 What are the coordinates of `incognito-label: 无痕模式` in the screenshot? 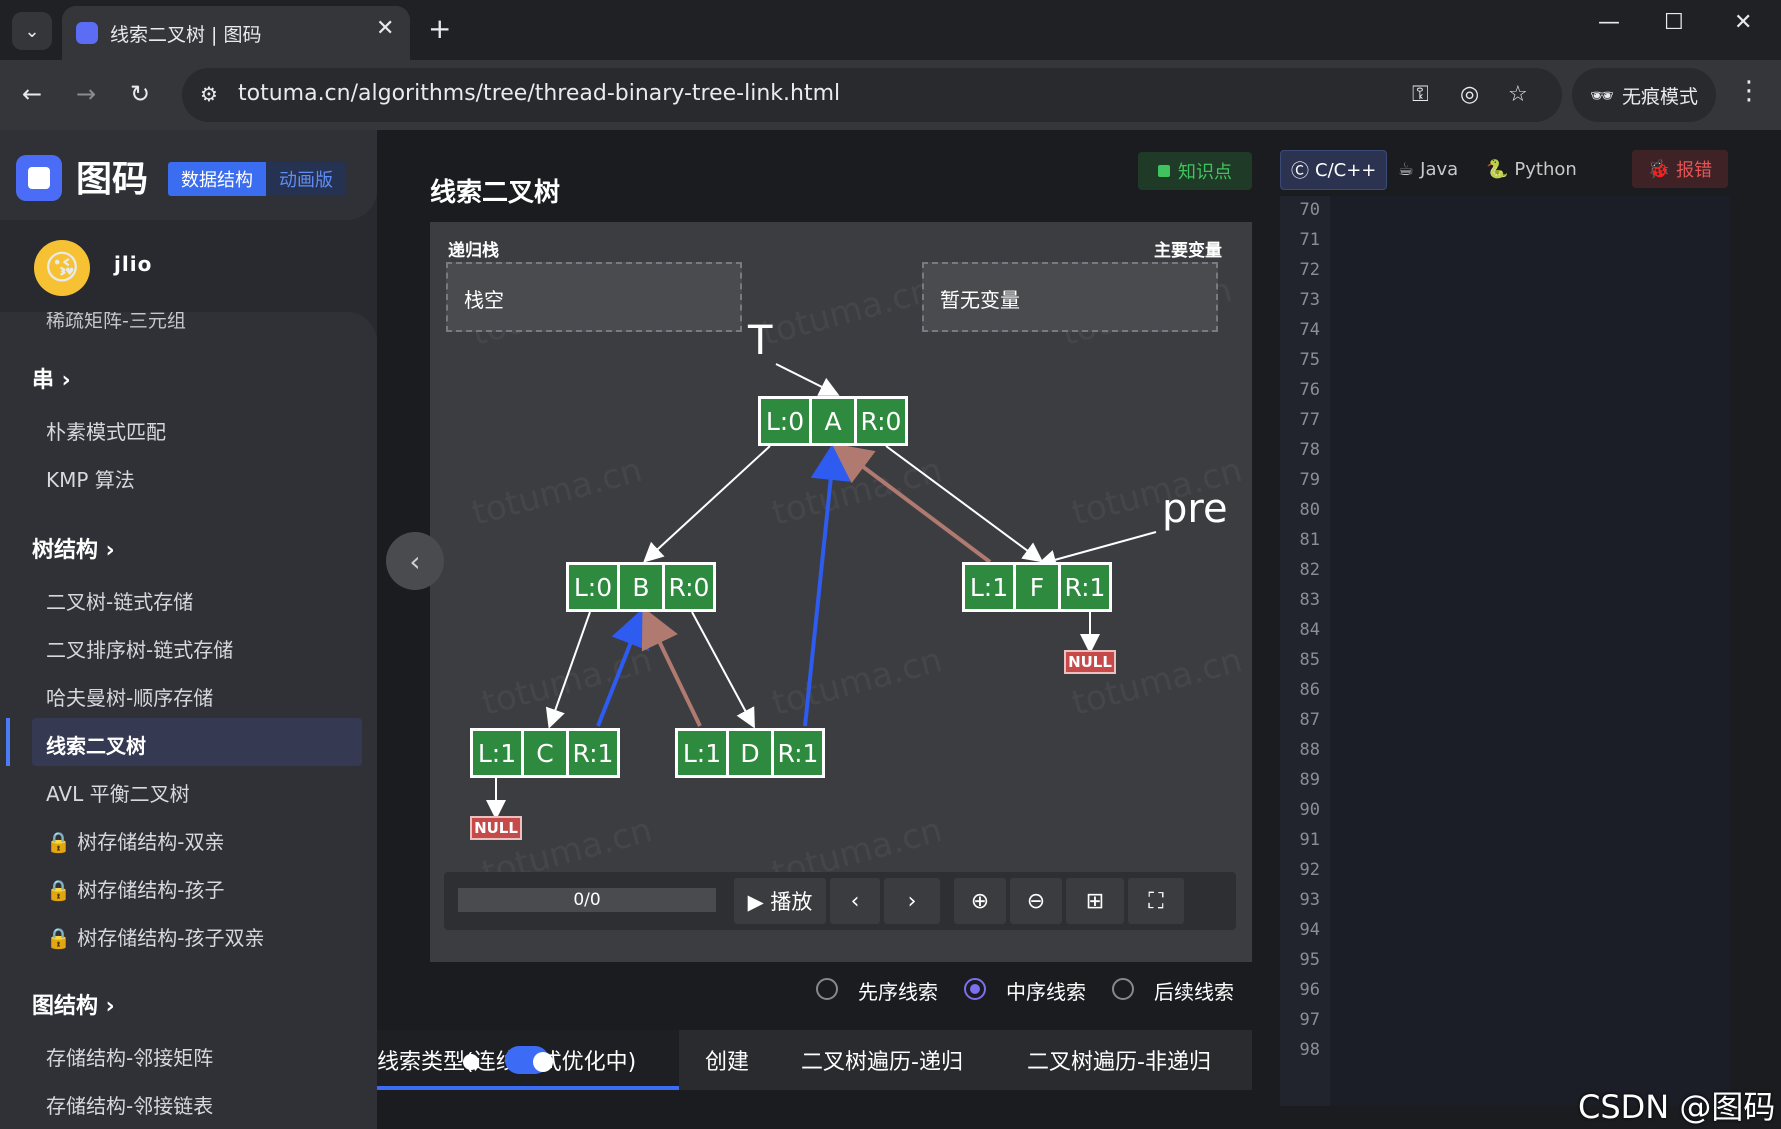 It's located at (1660, 96).